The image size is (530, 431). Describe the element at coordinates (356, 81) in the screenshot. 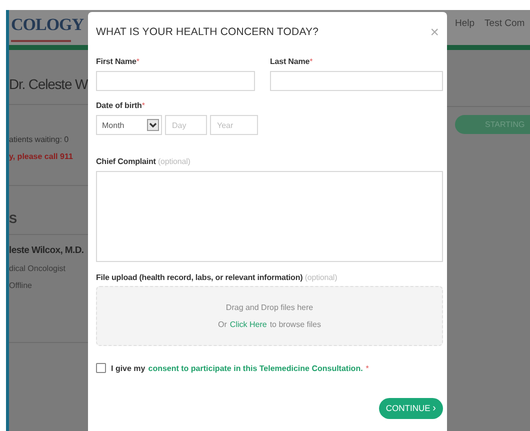

I see `last-name-input` at that location.